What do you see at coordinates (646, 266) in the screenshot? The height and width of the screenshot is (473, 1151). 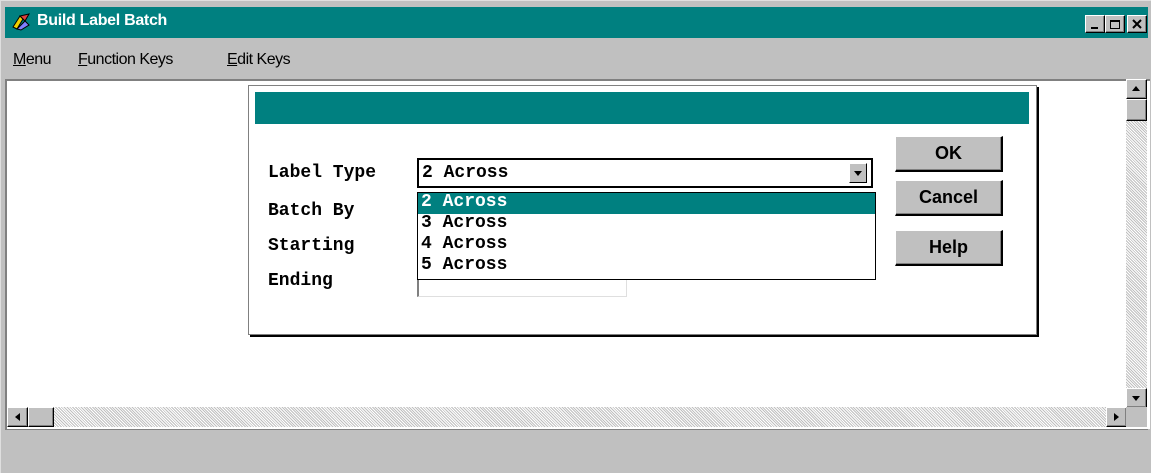 I see `option-5-across: 5 Across` at bounding box center [646, 266].